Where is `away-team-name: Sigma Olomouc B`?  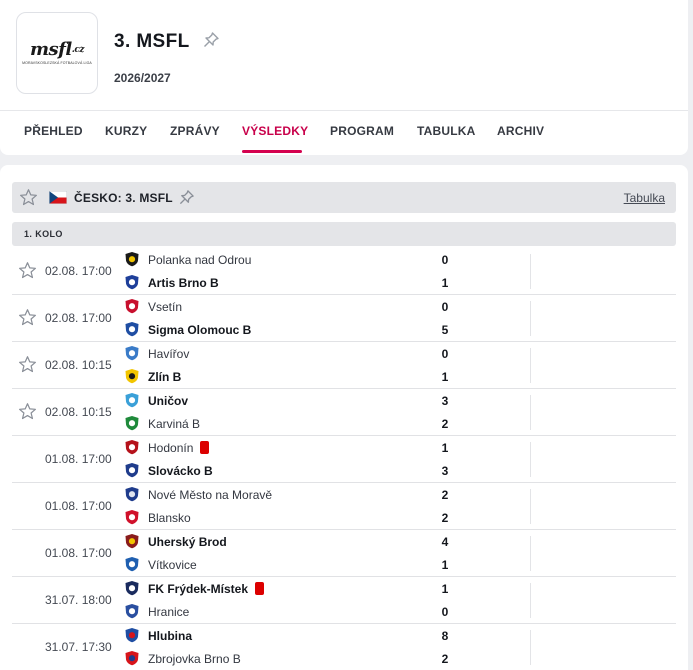
away-team-name: Sigma Olomouc B is located at coordinates (200, 330).